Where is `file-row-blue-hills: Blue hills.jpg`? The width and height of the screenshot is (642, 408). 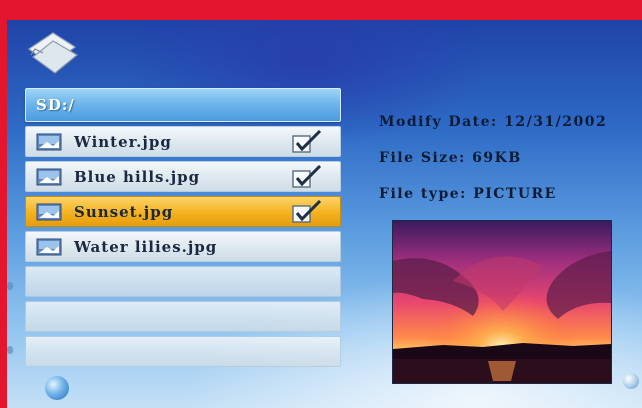 file-row-blue-hills: Blue hills.jpg is located at coordinates (183, 176).